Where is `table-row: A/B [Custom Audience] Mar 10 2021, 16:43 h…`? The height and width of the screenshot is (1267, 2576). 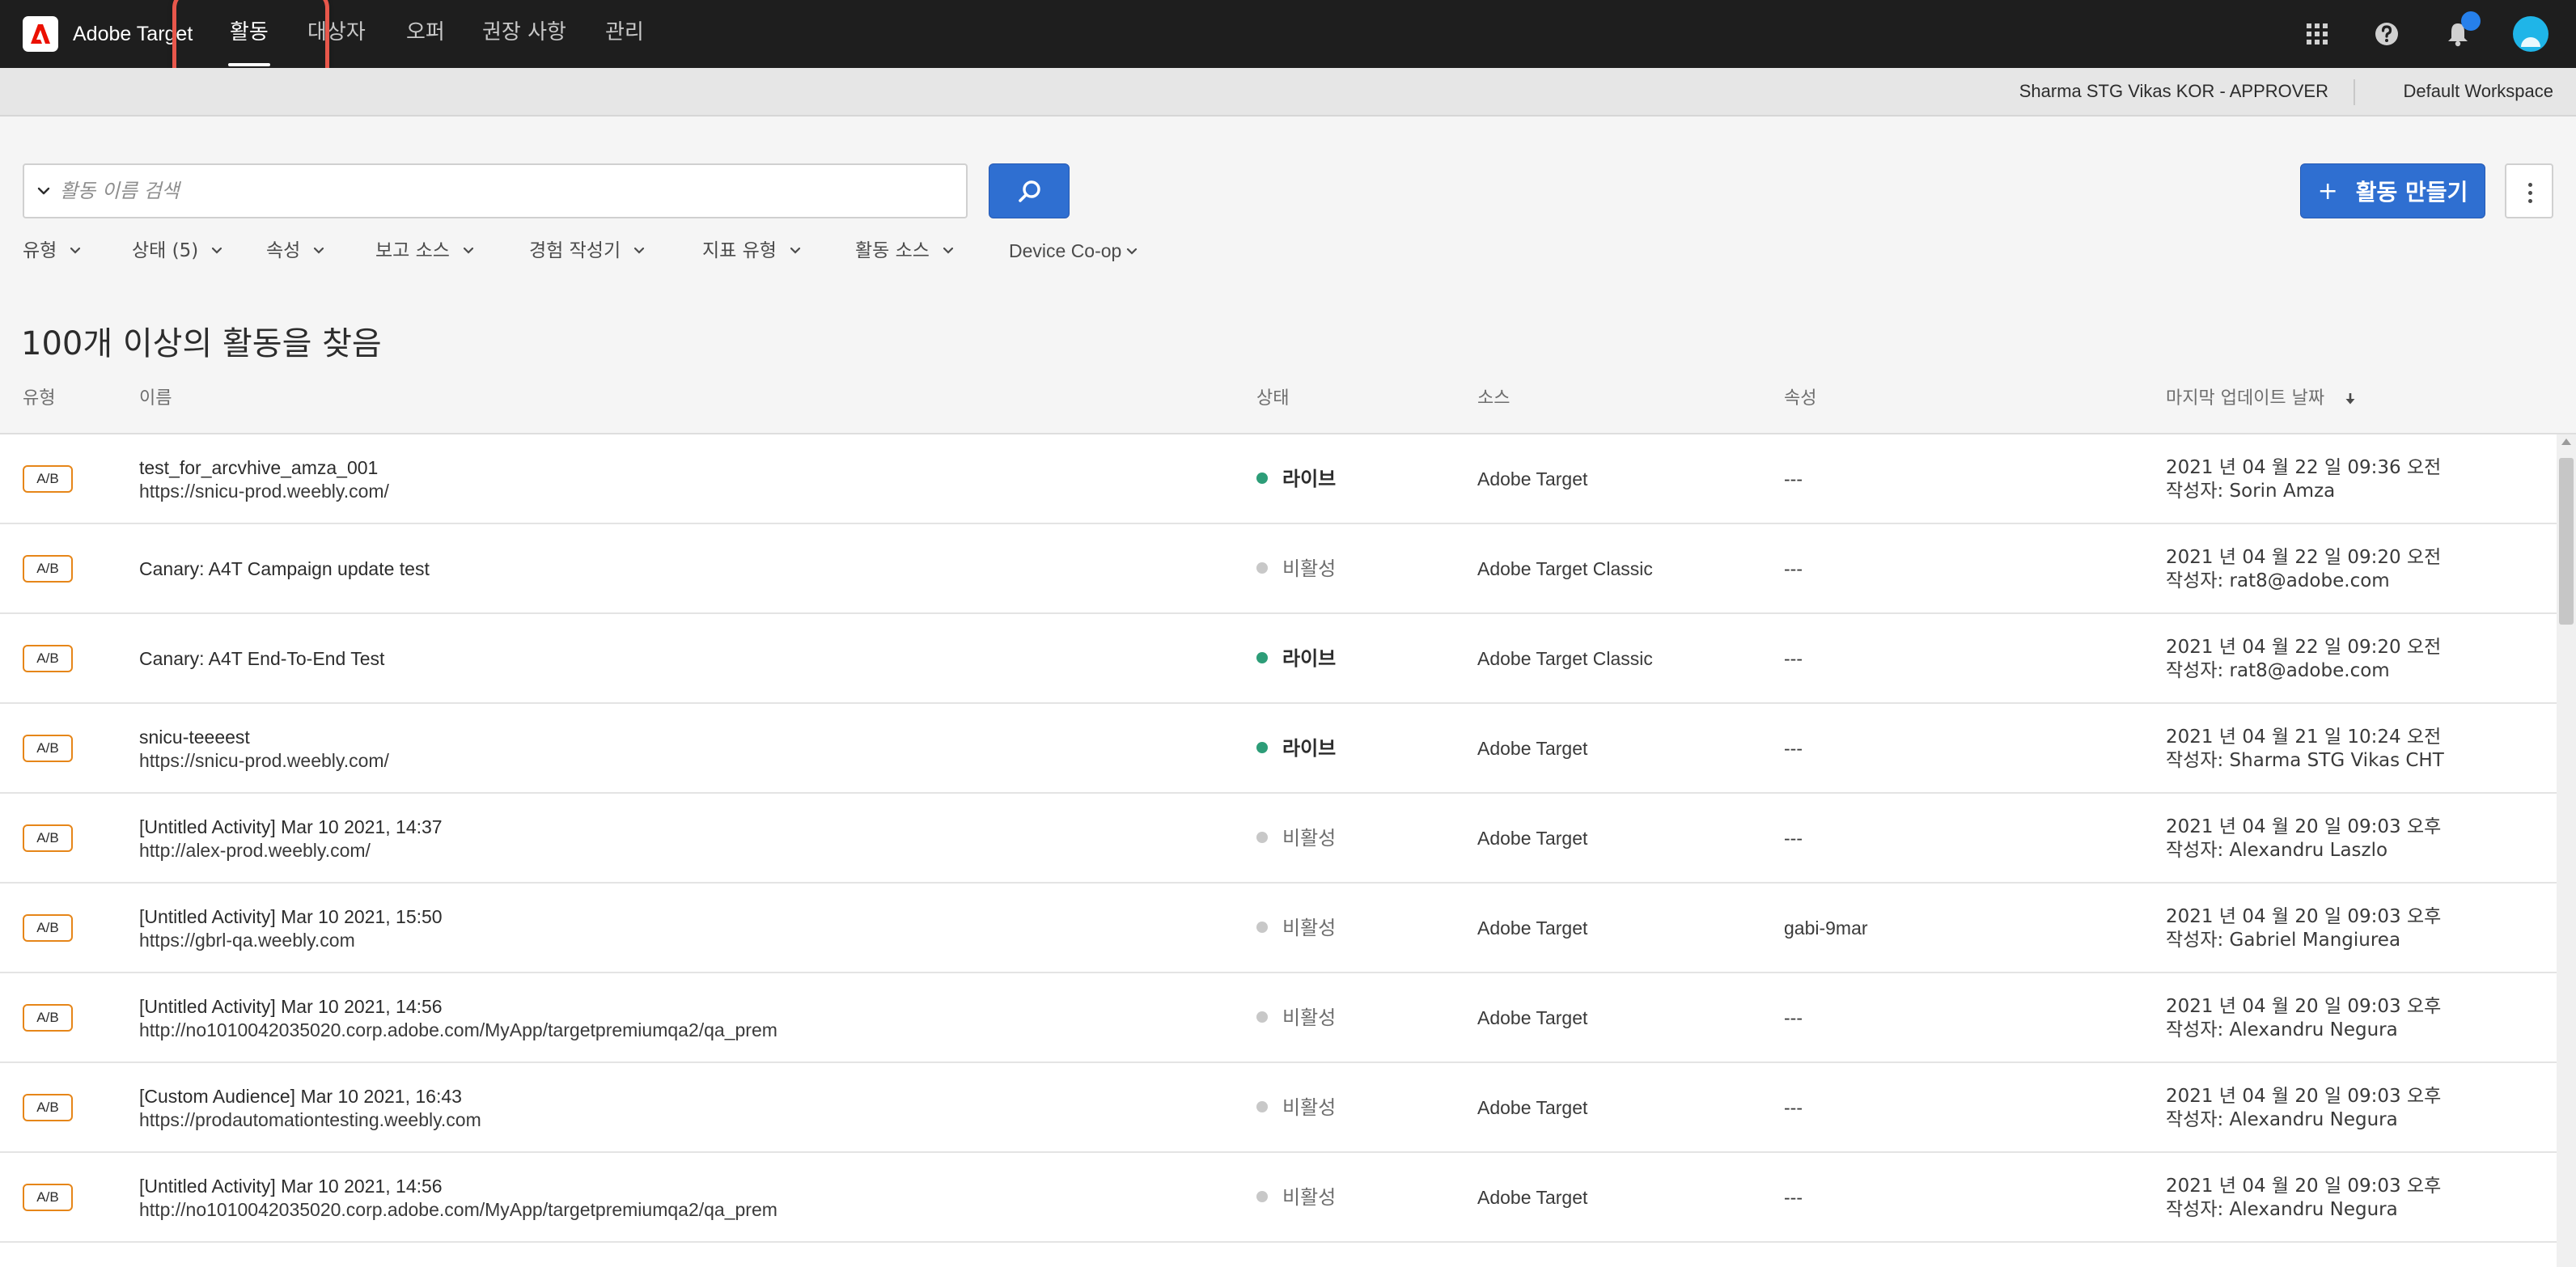 table-row: A/B [Custom Audience] Mar 10 2021, 16:43 h… is located at coordinates (1278, 1108).